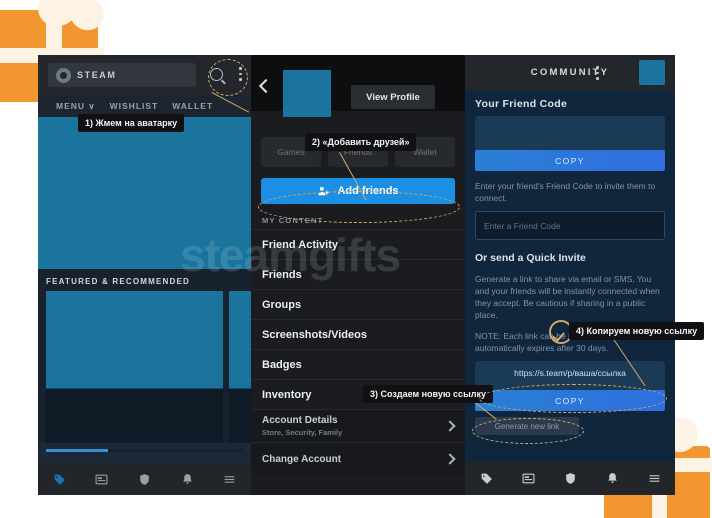 The width and height of the screenshot is (712, 518). I want to click on community-header: COMMUNITY, so click(570, 72).